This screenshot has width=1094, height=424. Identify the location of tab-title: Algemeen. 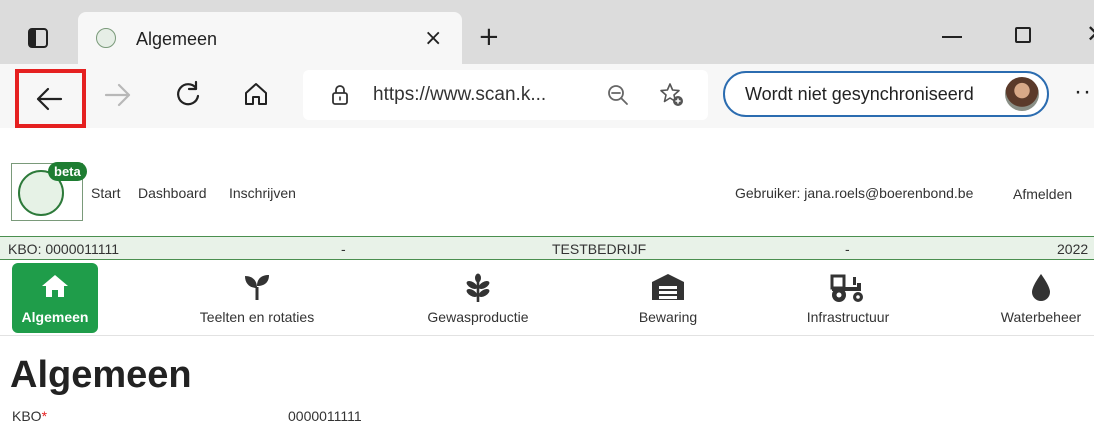
(177, 39).